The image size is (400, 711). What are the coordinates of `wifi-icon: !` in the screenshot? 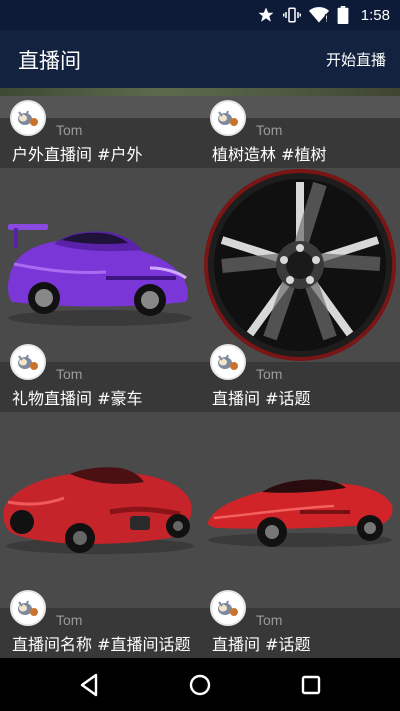 It's located at (318, 15).